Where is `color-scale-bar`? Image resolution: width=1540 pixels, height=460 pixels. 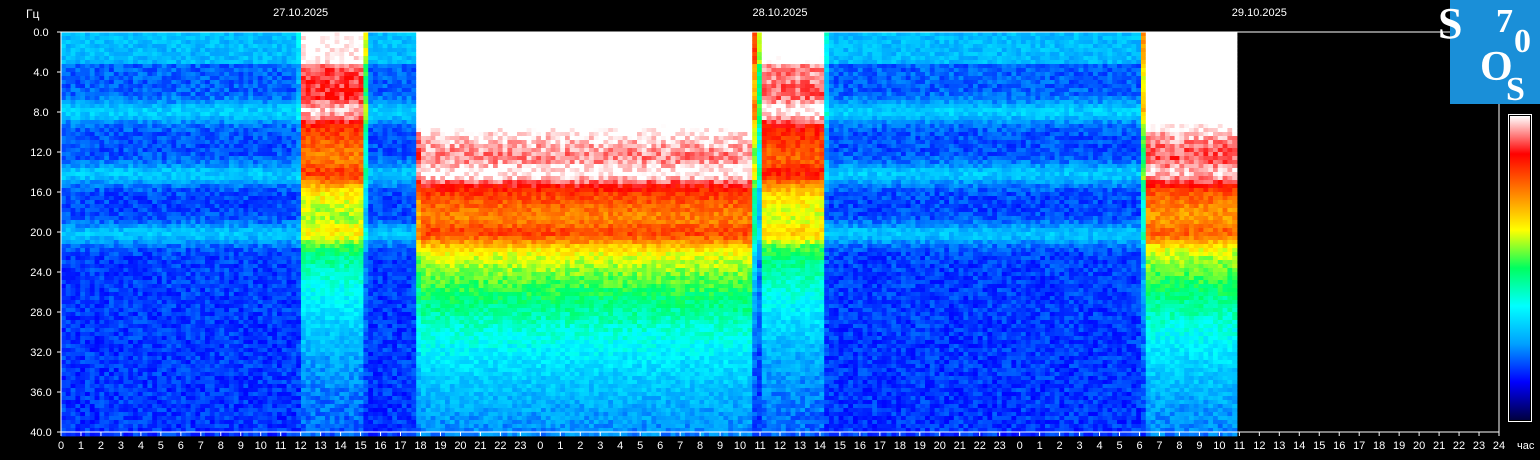 color-scale-bar is located at coordinates (1520, 268).